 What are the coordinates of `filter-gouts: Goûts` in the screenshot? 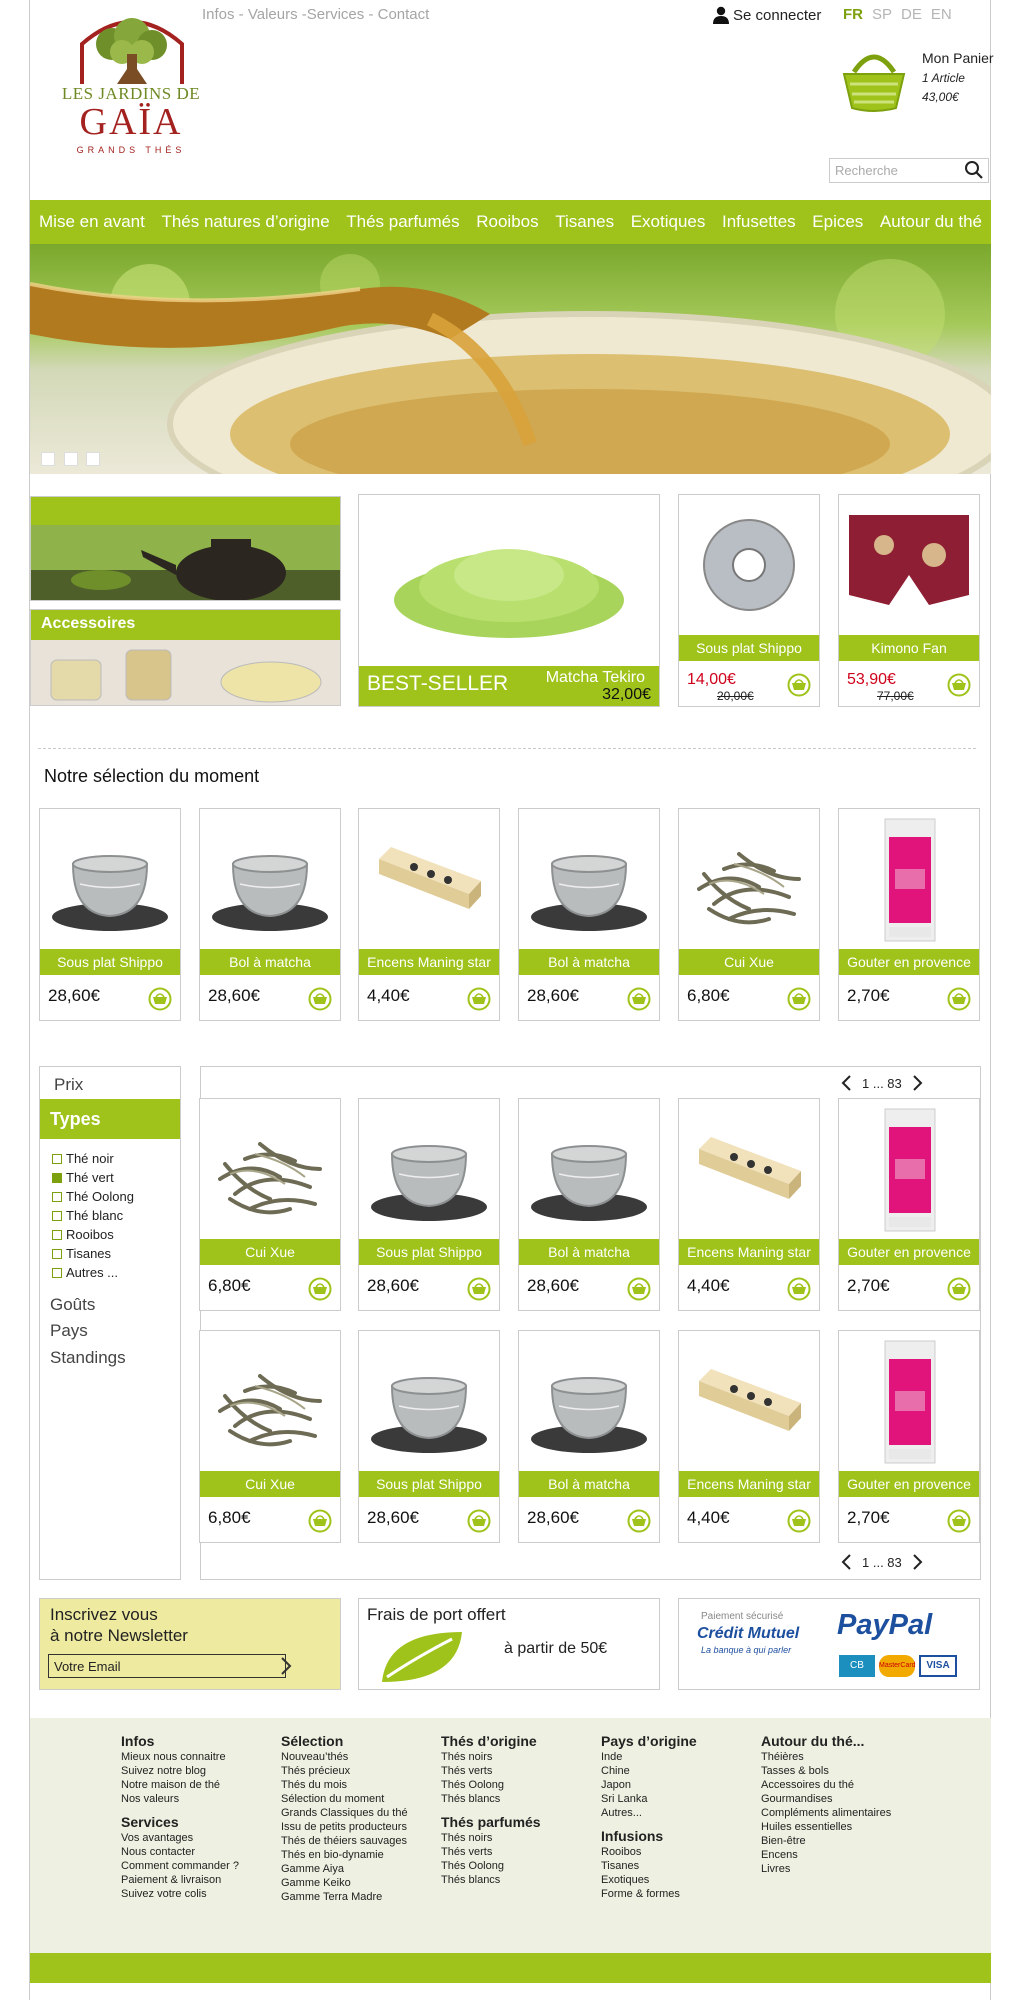 It's located at (72, 1305).